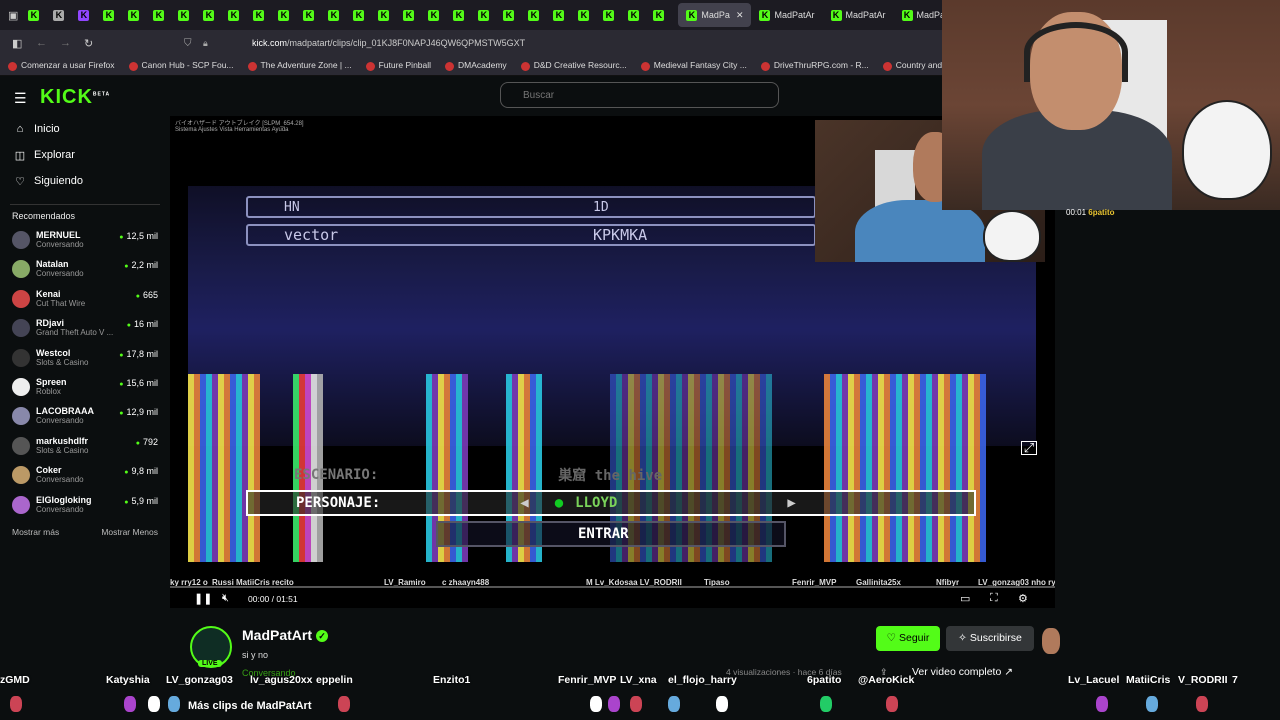 Image resolution: width=1280 pixels, height=720 pixels. I want to click on back-icon: ←, so click(41, 43).